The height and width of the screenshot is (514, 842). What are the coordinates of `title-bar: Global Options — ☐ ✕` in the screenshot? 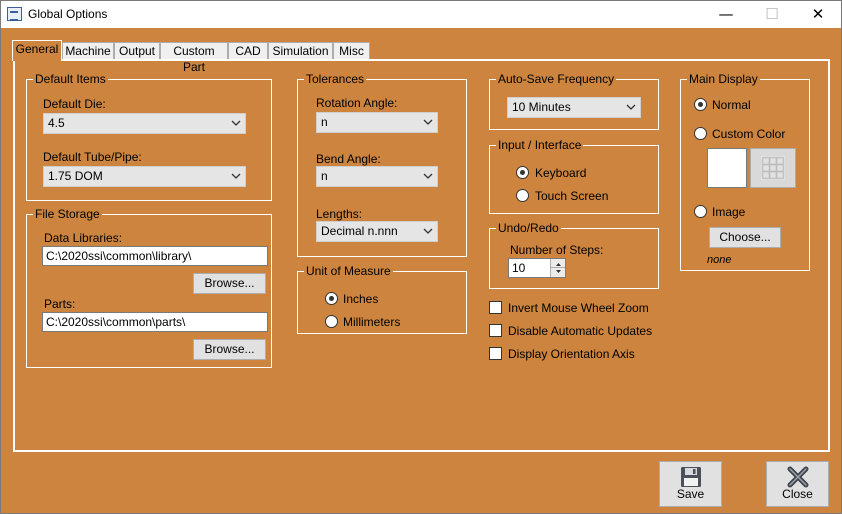 It's located at (421, 14).